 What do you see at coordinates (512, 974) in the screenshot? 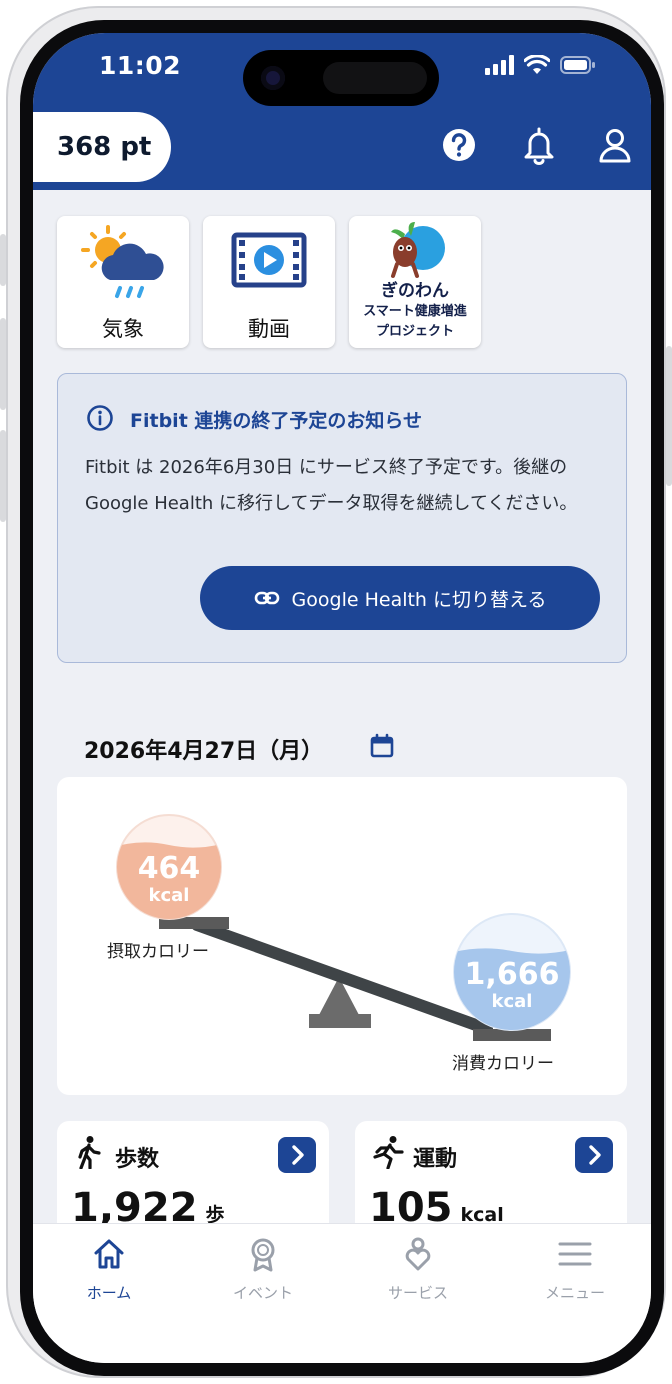
I see `burned-calorie-value: 1,666` at bounding box center [512, 974].